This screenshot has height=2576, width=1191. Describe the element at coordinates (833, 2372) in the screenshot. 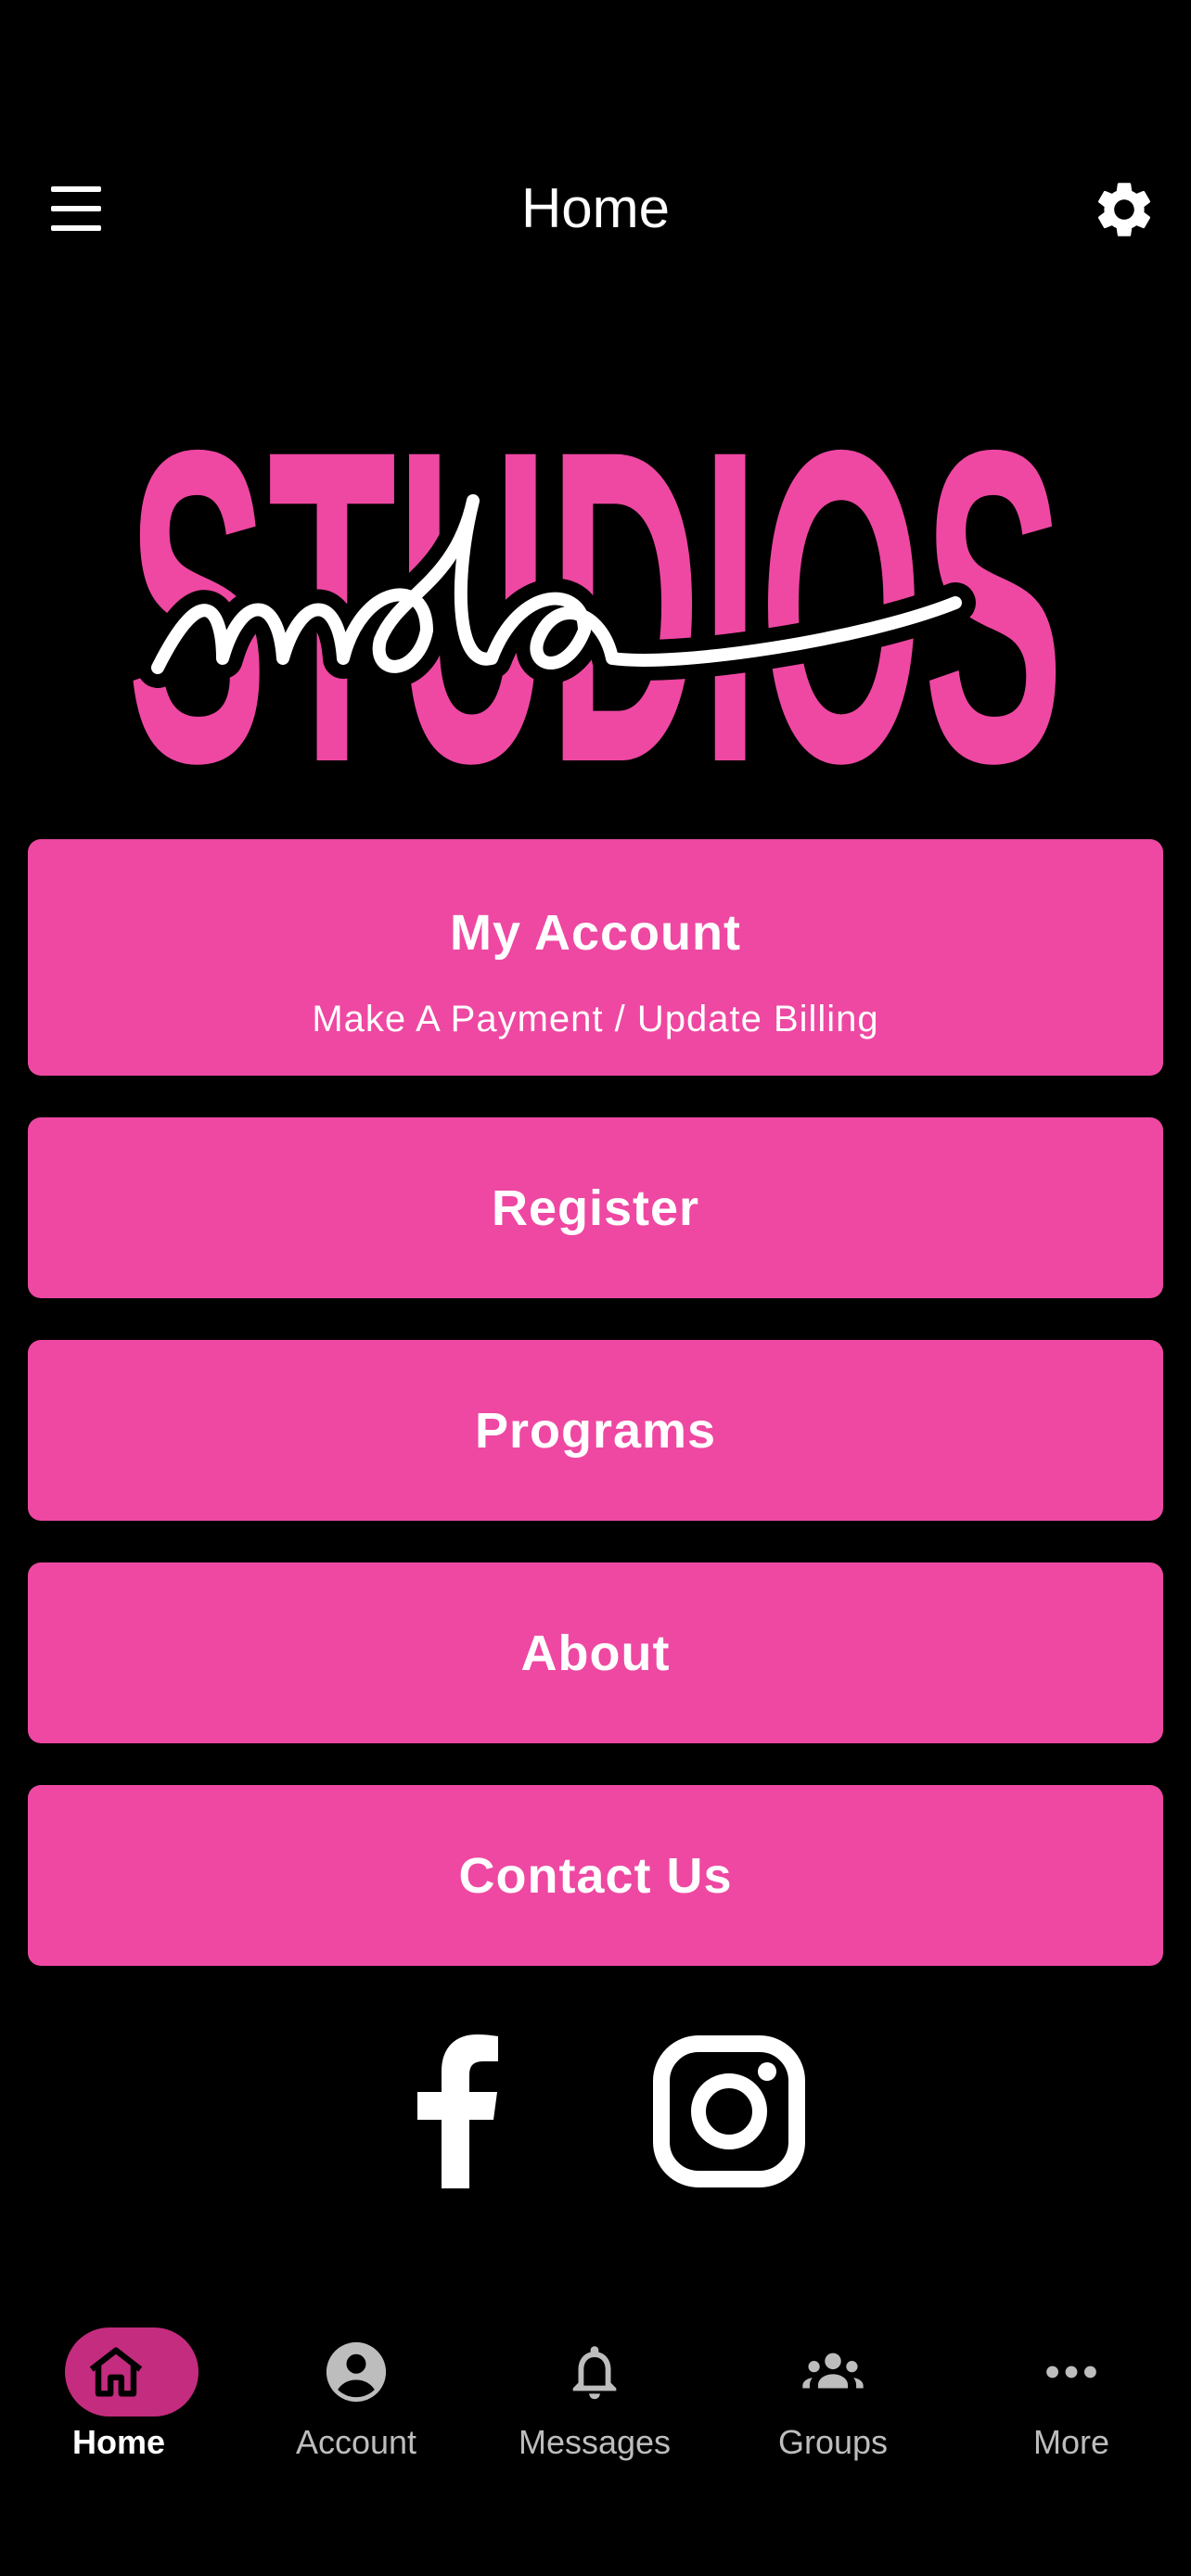

I see `groups-icon` at that location.